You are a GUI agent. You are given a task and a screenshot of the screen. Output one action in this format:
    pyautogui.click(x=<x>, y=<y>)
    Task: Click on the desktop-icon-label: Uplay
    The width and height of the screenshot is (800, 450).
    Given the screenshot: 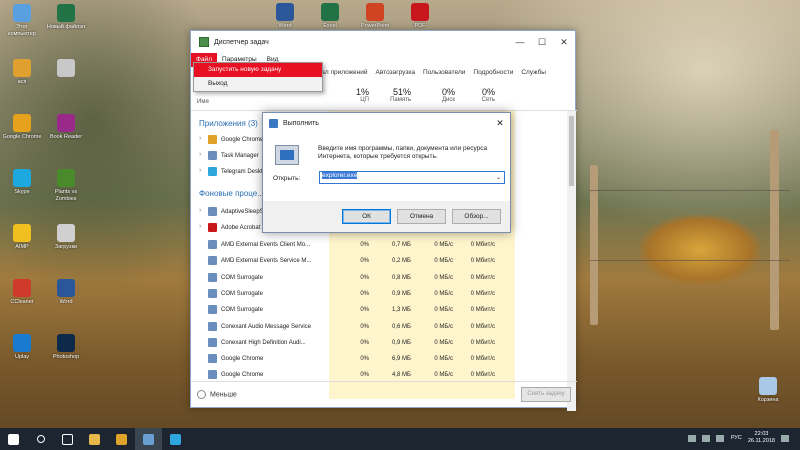 What is the action you would take?
    pyautogui.click(x=22, y=357)
    